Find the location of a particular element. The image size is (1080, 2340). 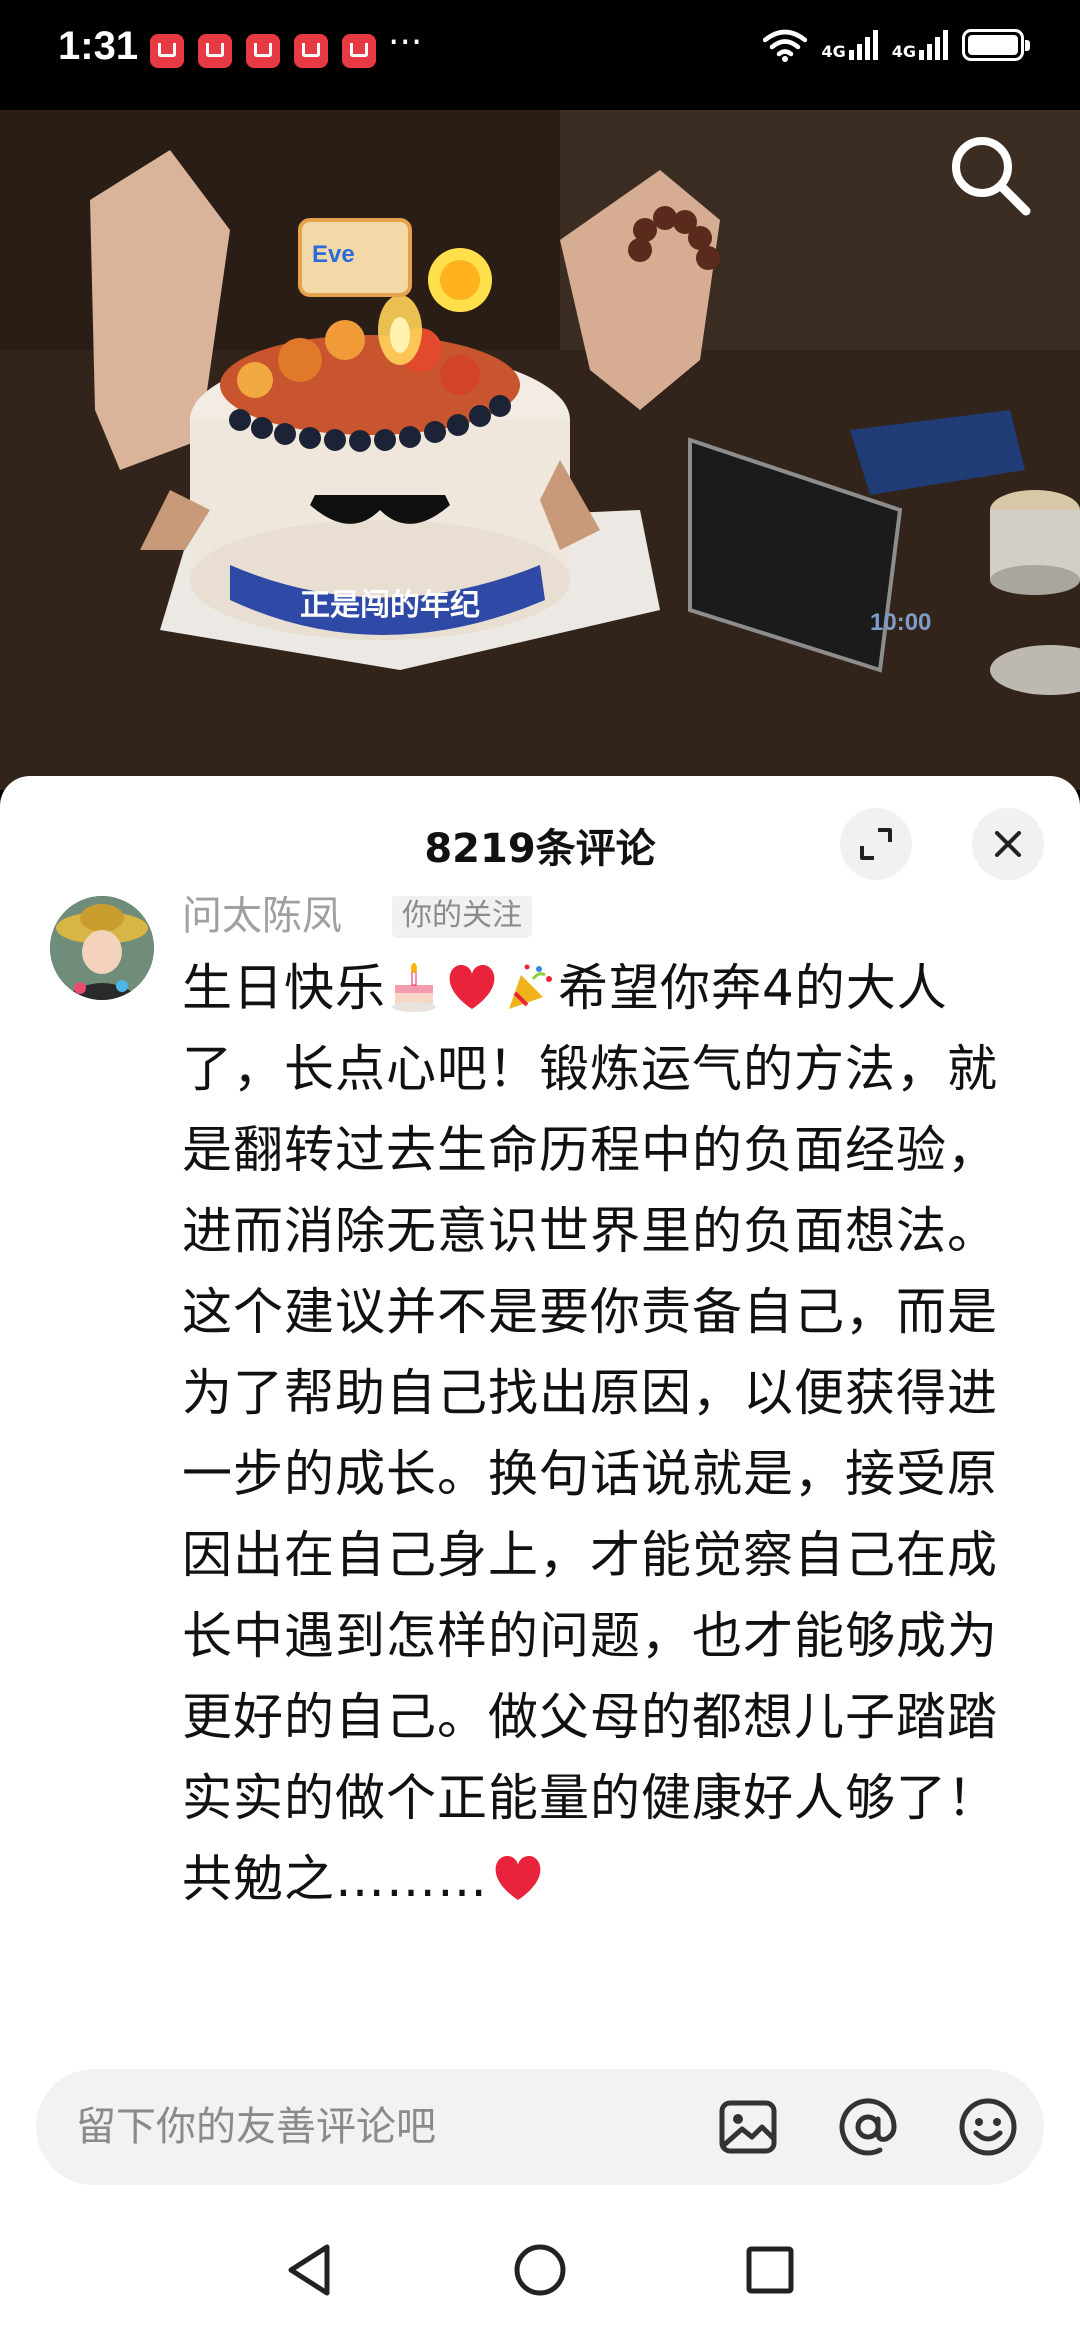

avatar-image is located at coordinates (102, 948).